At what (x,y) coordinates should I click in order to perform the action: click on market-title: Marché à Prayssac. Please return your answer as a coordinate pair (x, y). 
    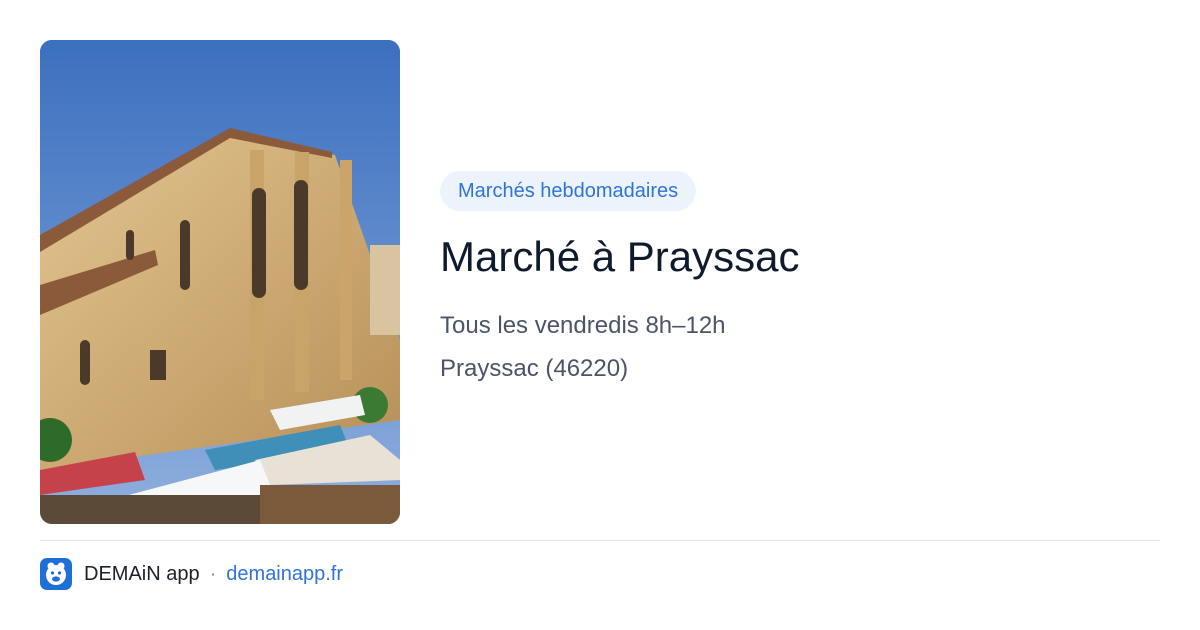
    Looking at the image, I should click on (620, 256).